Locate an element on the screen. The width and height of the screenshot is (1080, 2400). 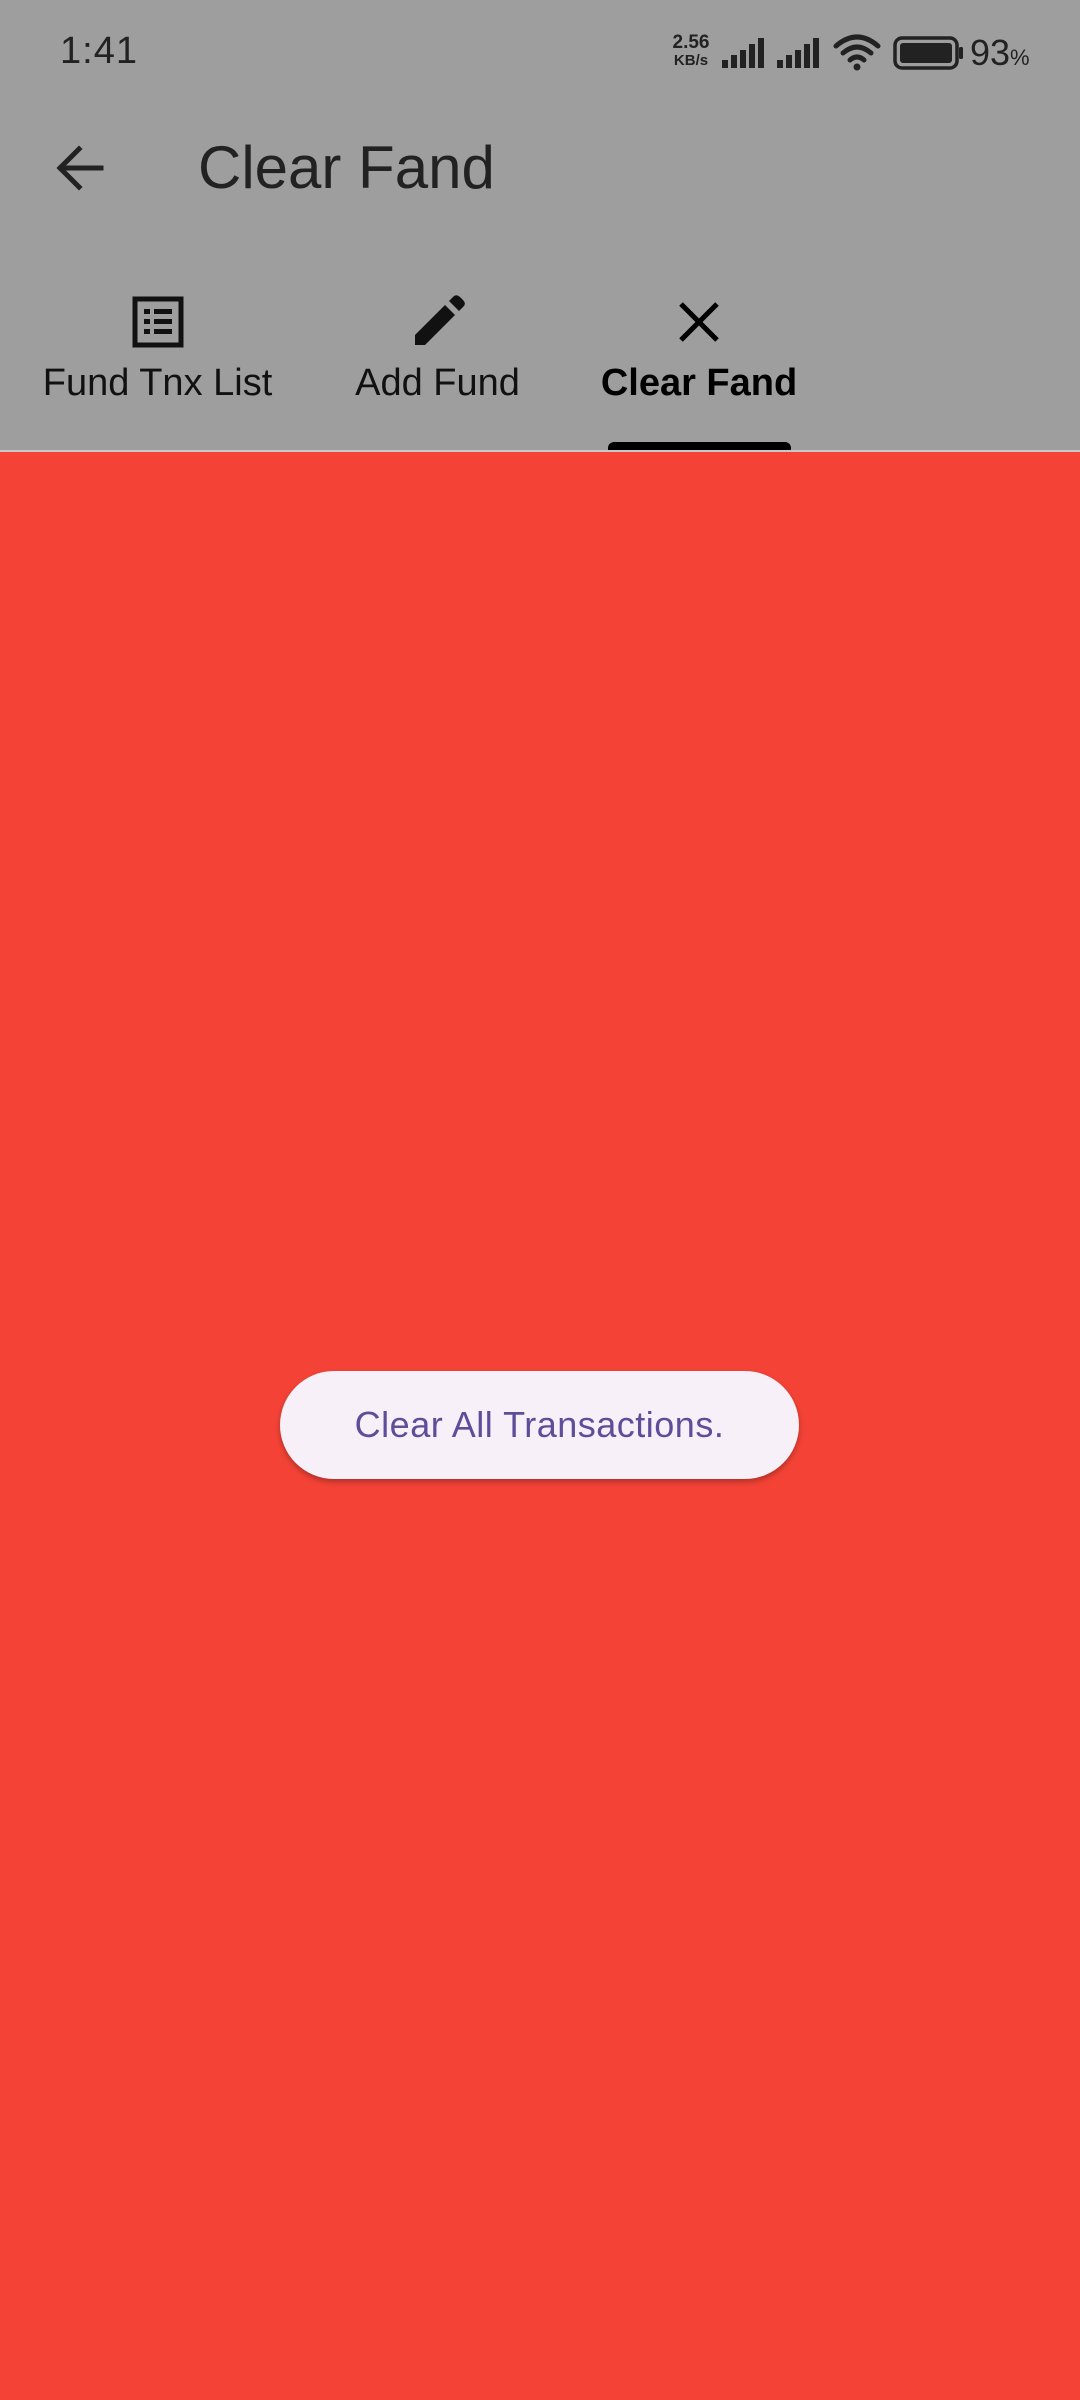
network-speed-unit: KB/s is located at coordinates (691, 60).